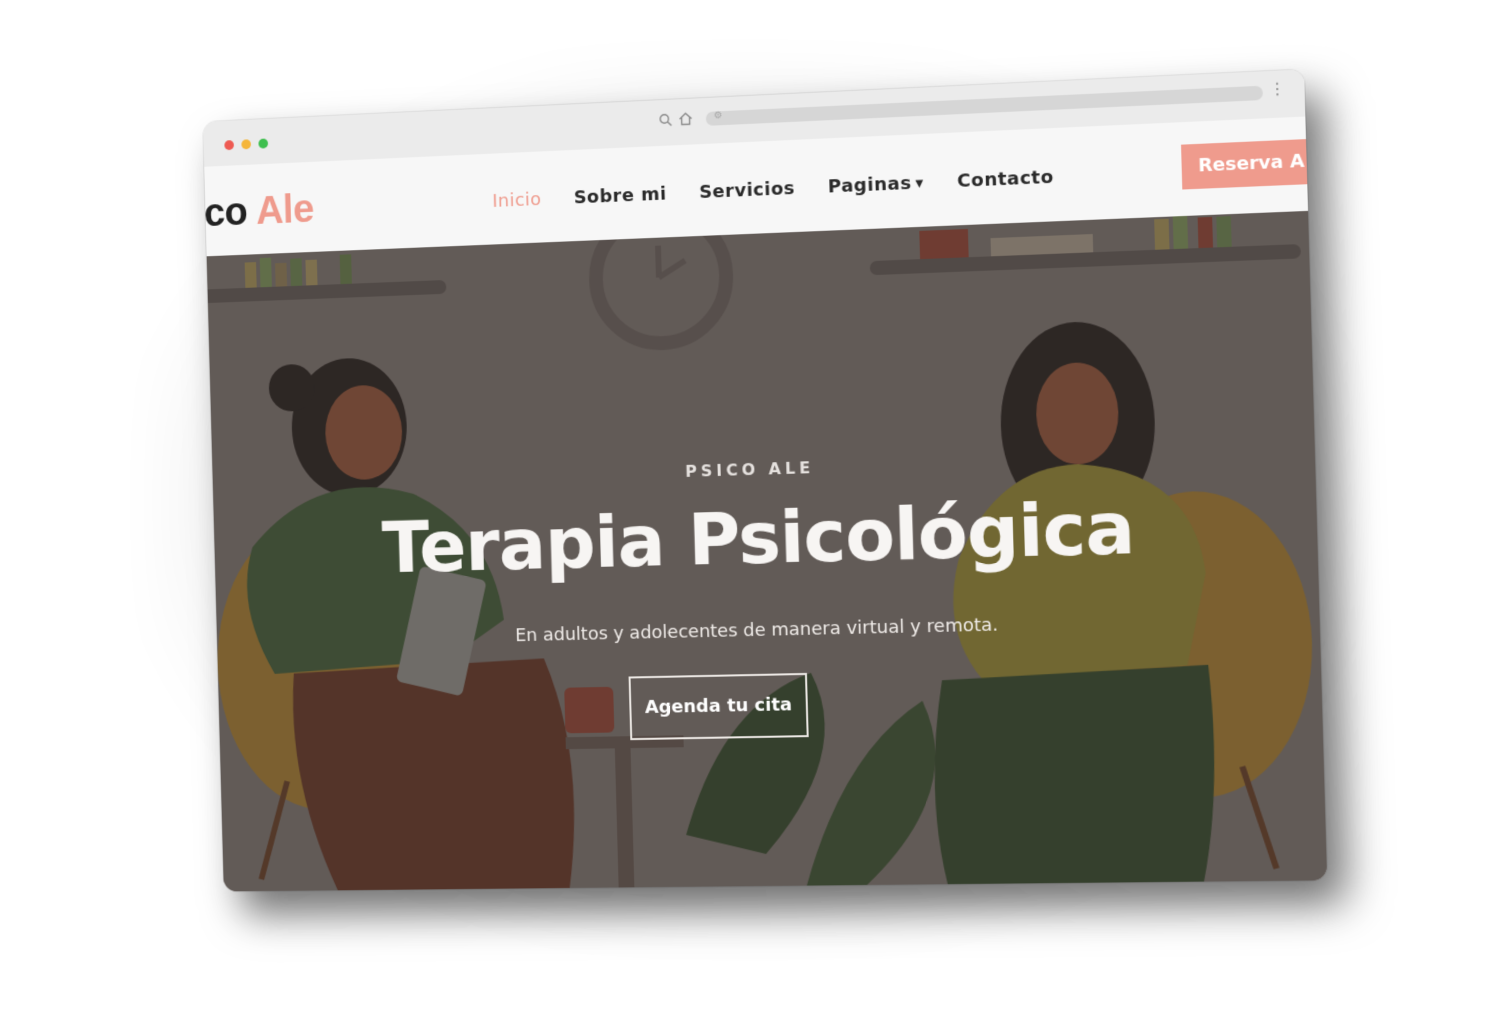  I want to click on maximize-window-button, so click(263, 143).